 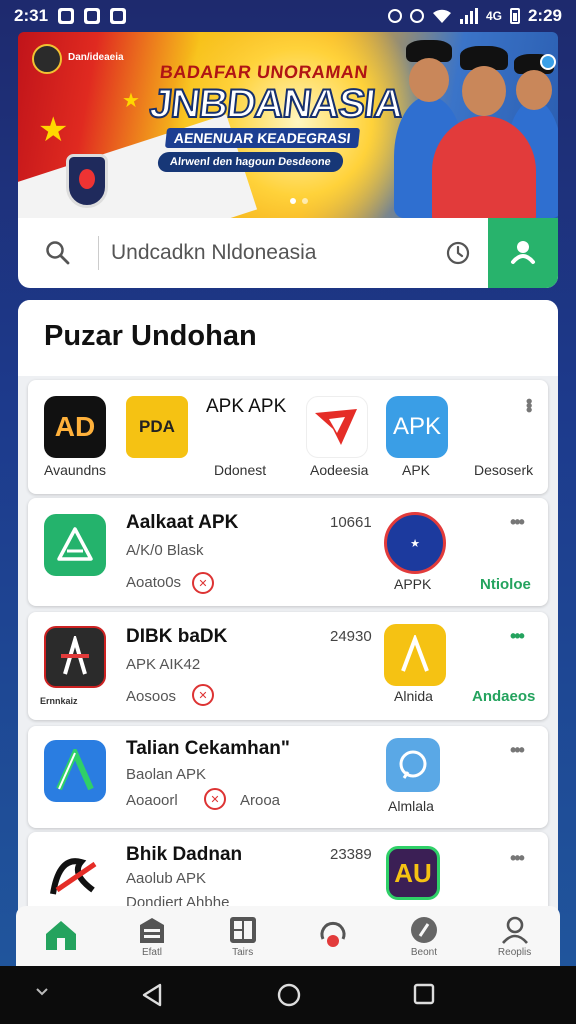 What do you see at coordinates (416, 16) in the screenshot?
I see `alarm-icon` at bounding box center [416, 16].